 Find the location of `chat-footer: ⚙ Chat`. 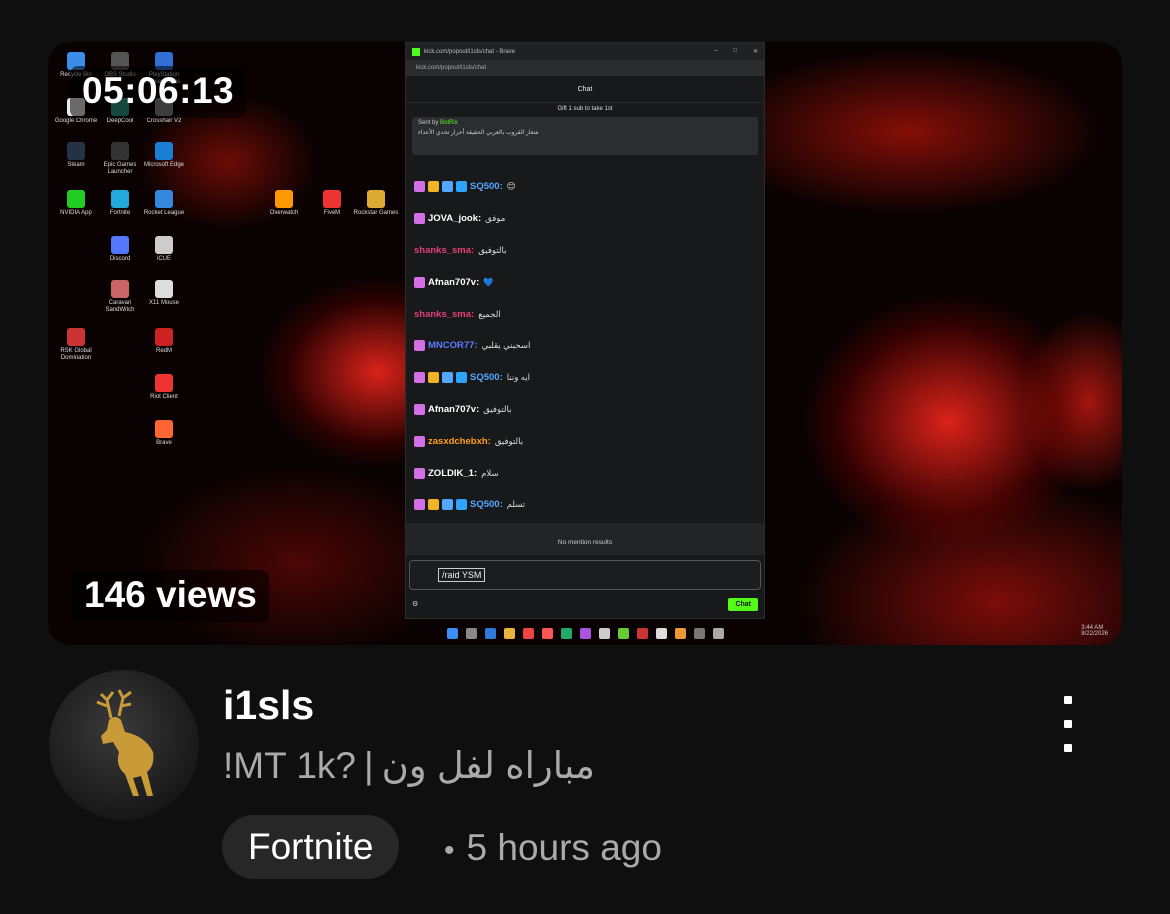

chat-footer: ⚙ Chat is located at coordinates (585, 604).